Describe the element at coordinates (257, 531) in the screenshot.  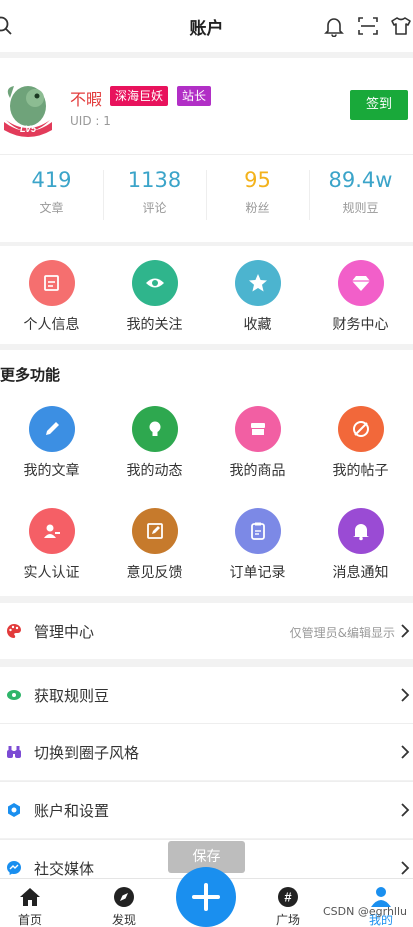
I see `clipboard-icon` at that location.